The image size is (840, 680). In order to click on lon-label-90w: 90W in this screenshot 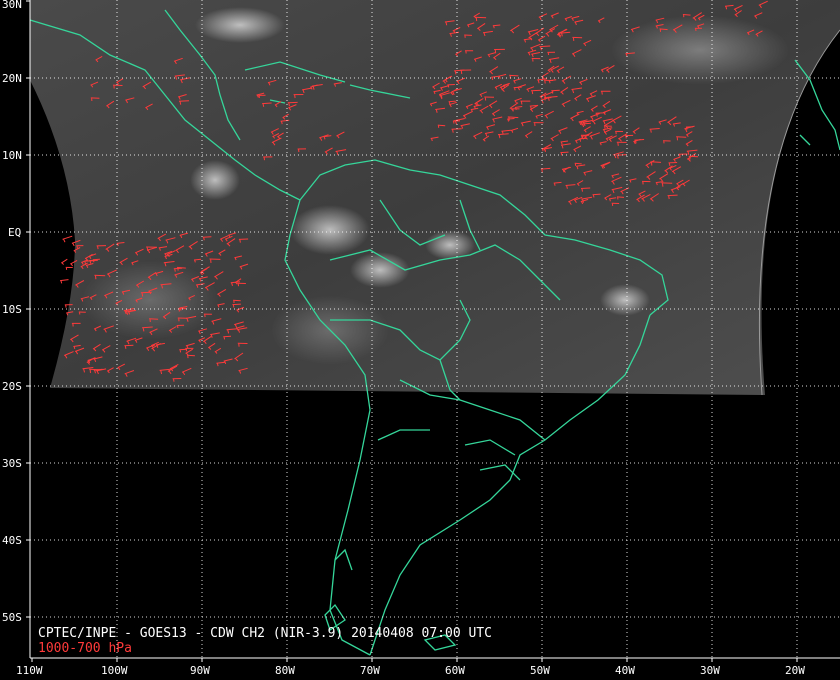, I will do `click(200, 670)`.